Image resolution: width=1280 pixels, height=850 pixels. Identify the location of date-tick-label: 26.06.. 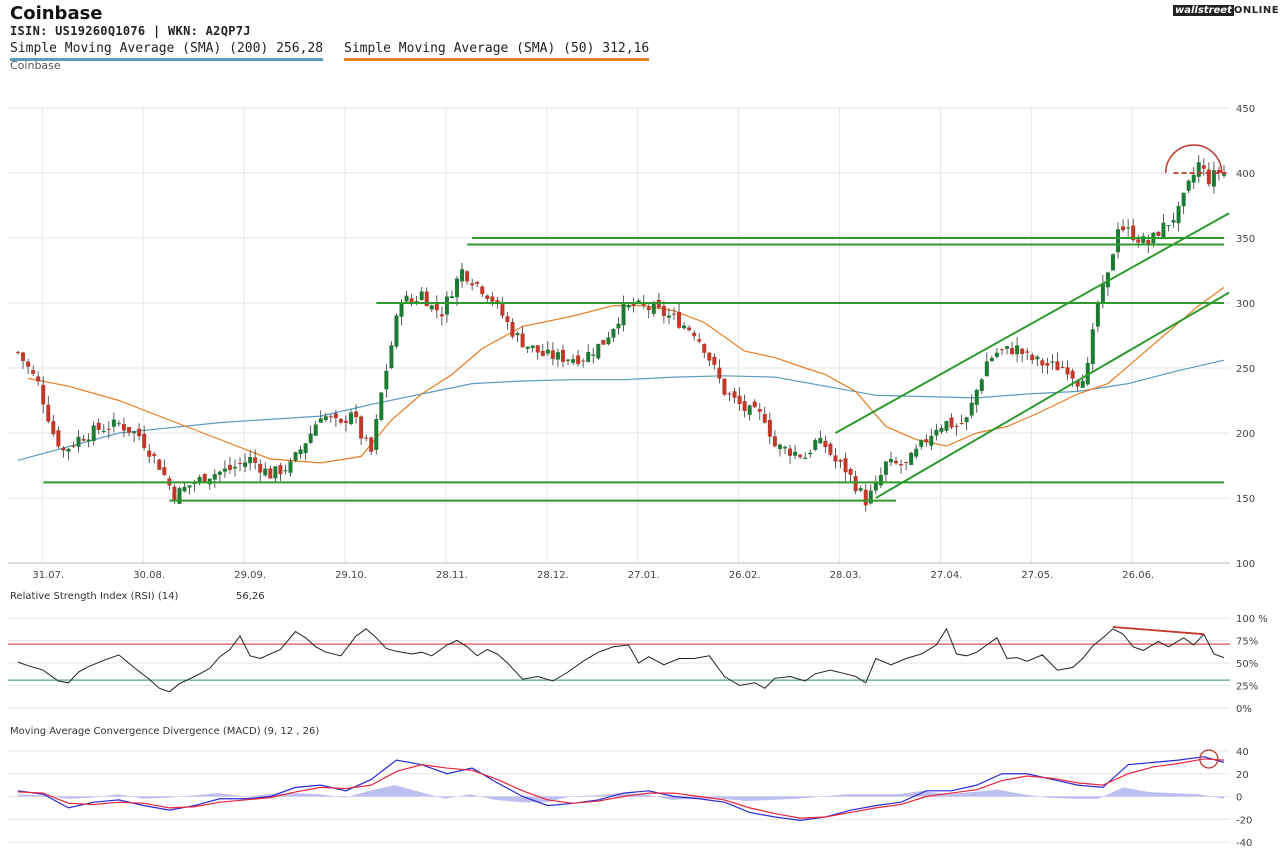
(1138, 575).